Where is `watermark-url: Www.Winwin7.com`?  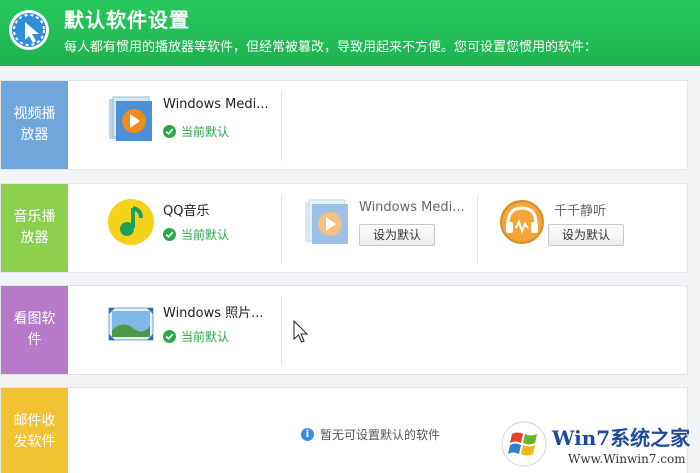 watermark-url: Www.Winwin7.com is located at coordinates (627, 459).